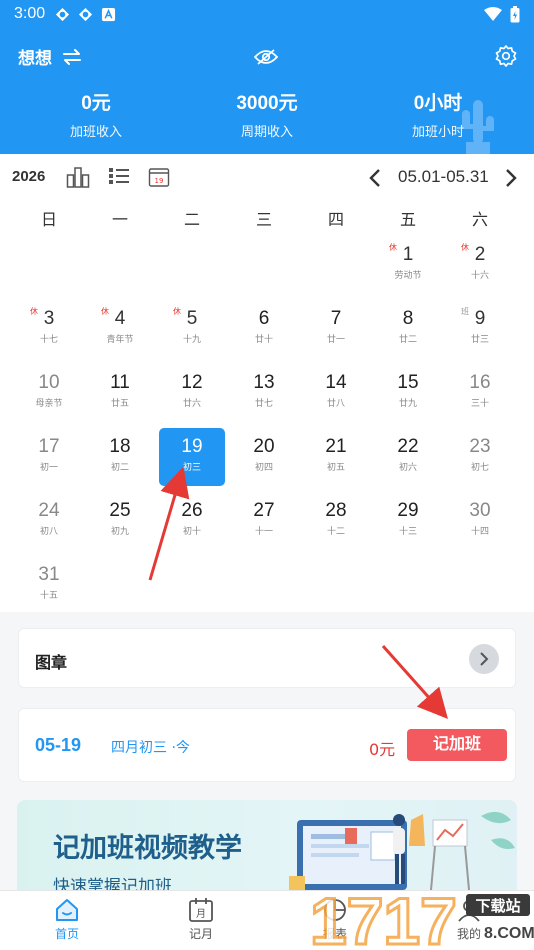 This screenshot has height=950, width=534. I want to click on settings-gear-icon, so click(506, 56).